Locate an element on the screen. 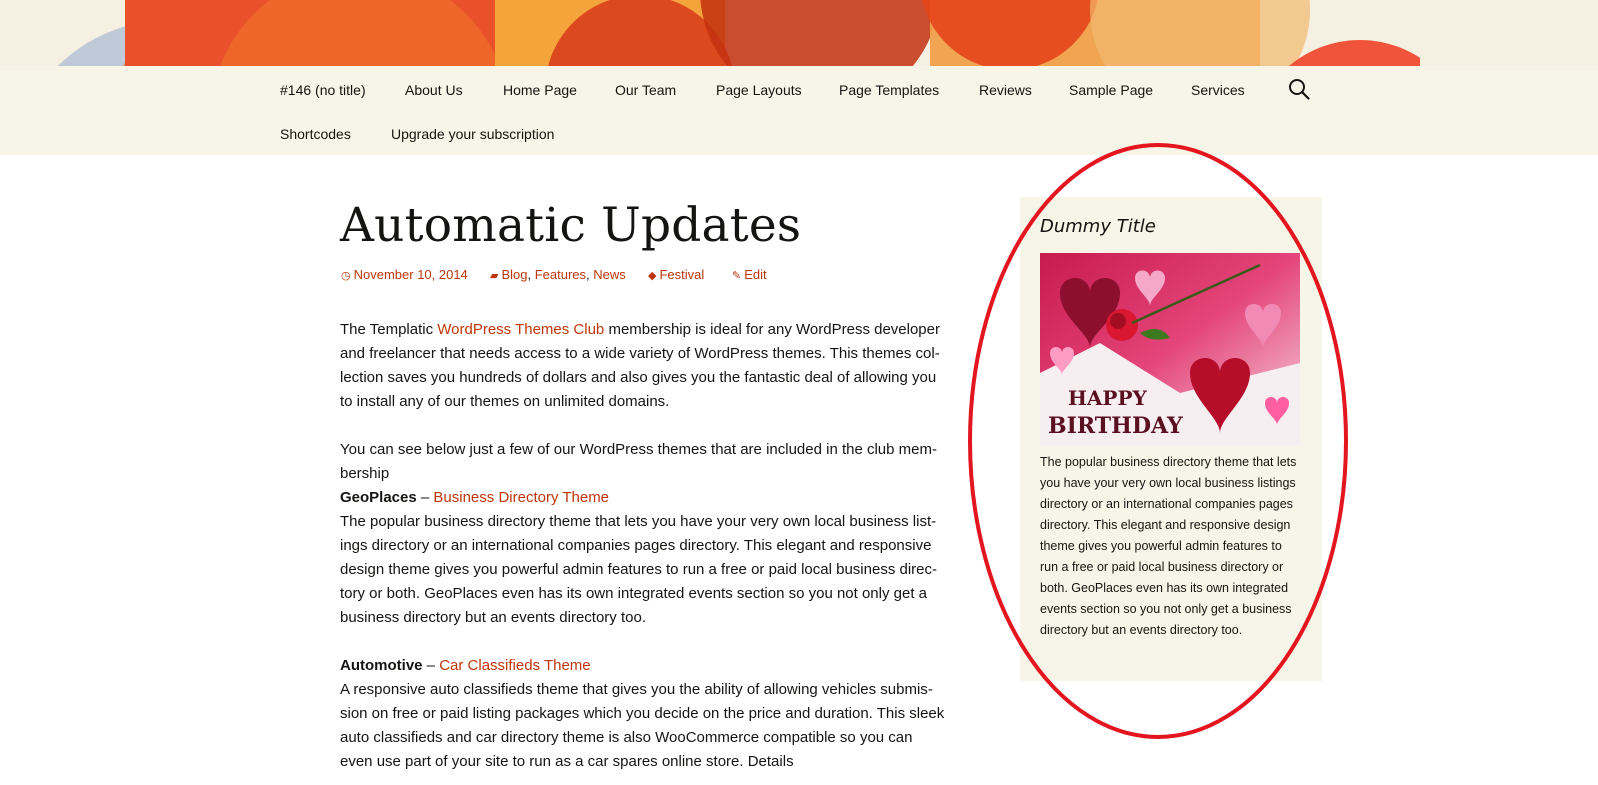 Image resolution: width=1598 pixels, height=785 pixels. post-date: ◷ November 10, 2014 is located at coordinates (404, 275).